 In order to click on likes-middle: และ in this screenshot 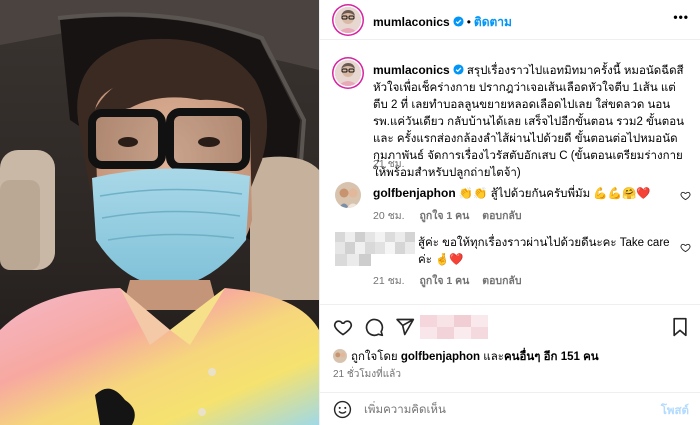, I will do `click(493, 357)`.